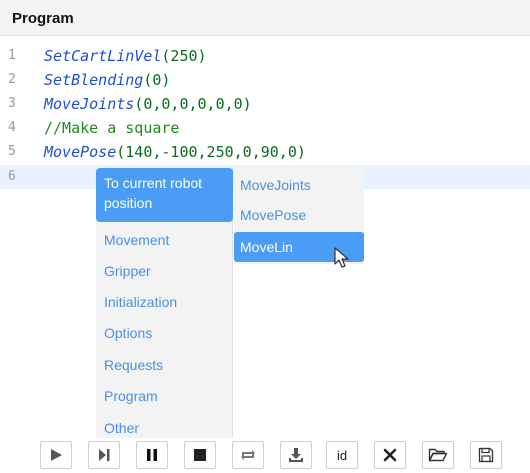 This screenshot has height=473, width=530. I want to click on code-line: 5 MovePose(140,-100,250,0,90,0), so click(265, 152).